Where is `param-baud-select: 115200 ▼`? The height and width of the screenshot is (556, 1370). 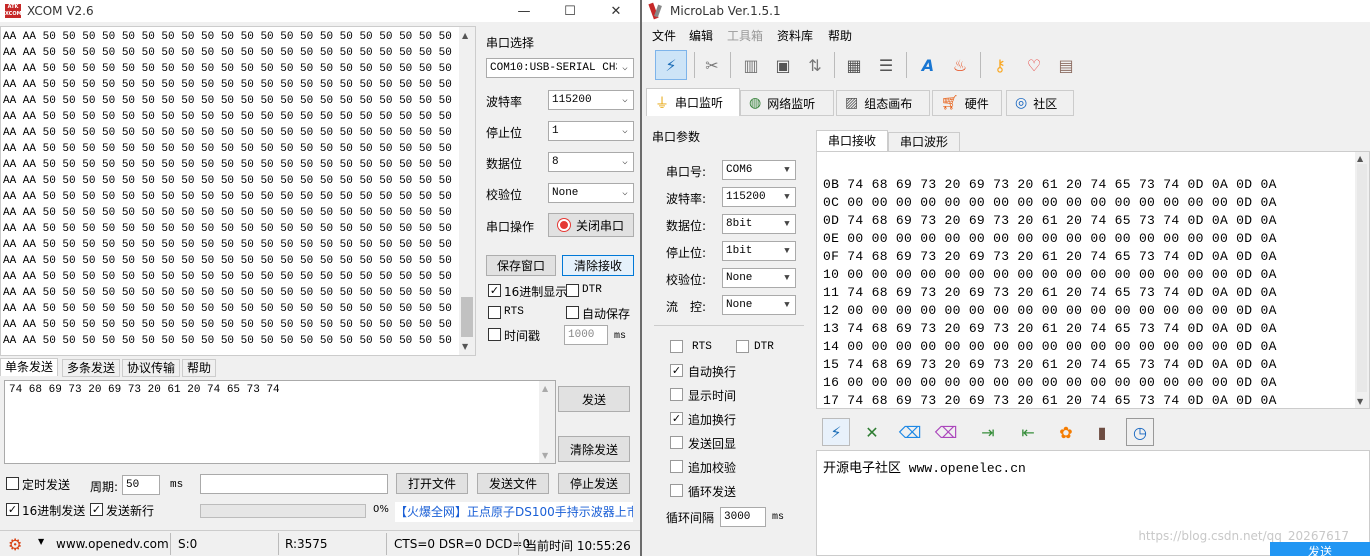
param-baud-select: 115200 ▼ is located at coordinates (759, 197).